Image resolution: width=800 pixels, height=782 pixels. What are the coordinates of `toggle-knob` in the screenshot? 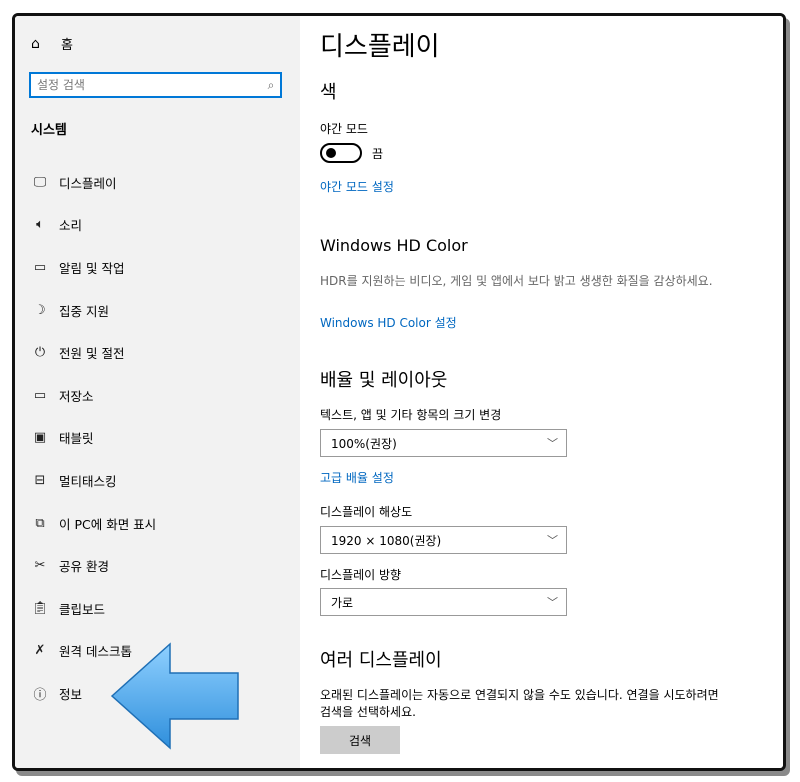 It's located at (331, 153).